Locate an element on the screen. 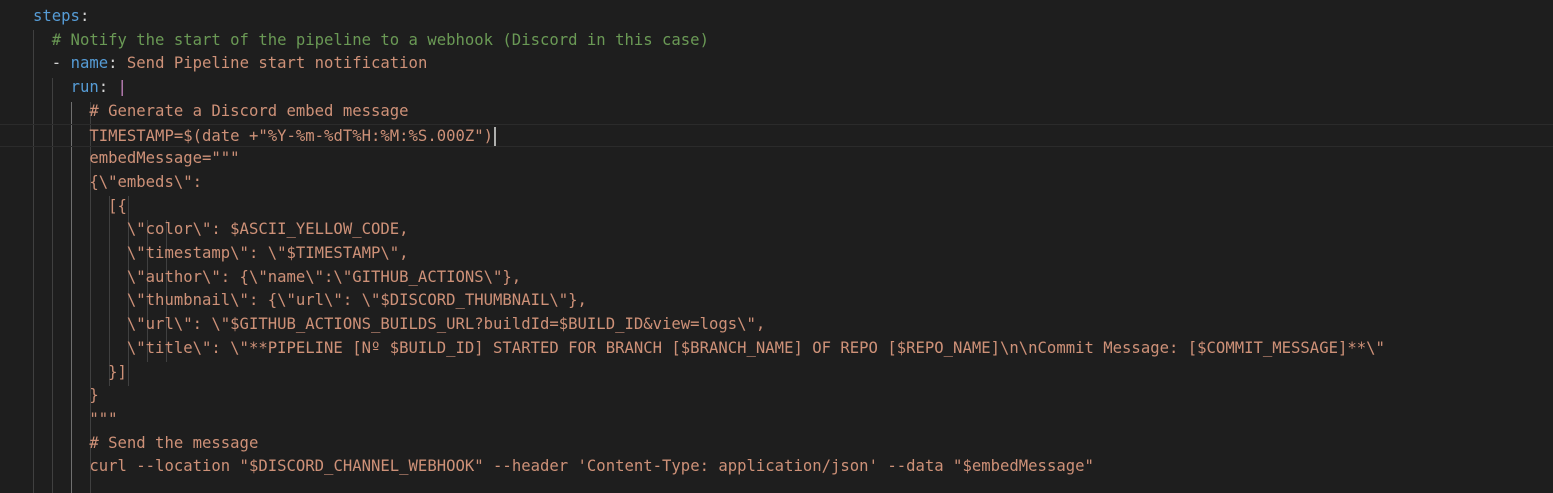  code-token: # Generate a Discord embed message is located at coordinates (249, 110).